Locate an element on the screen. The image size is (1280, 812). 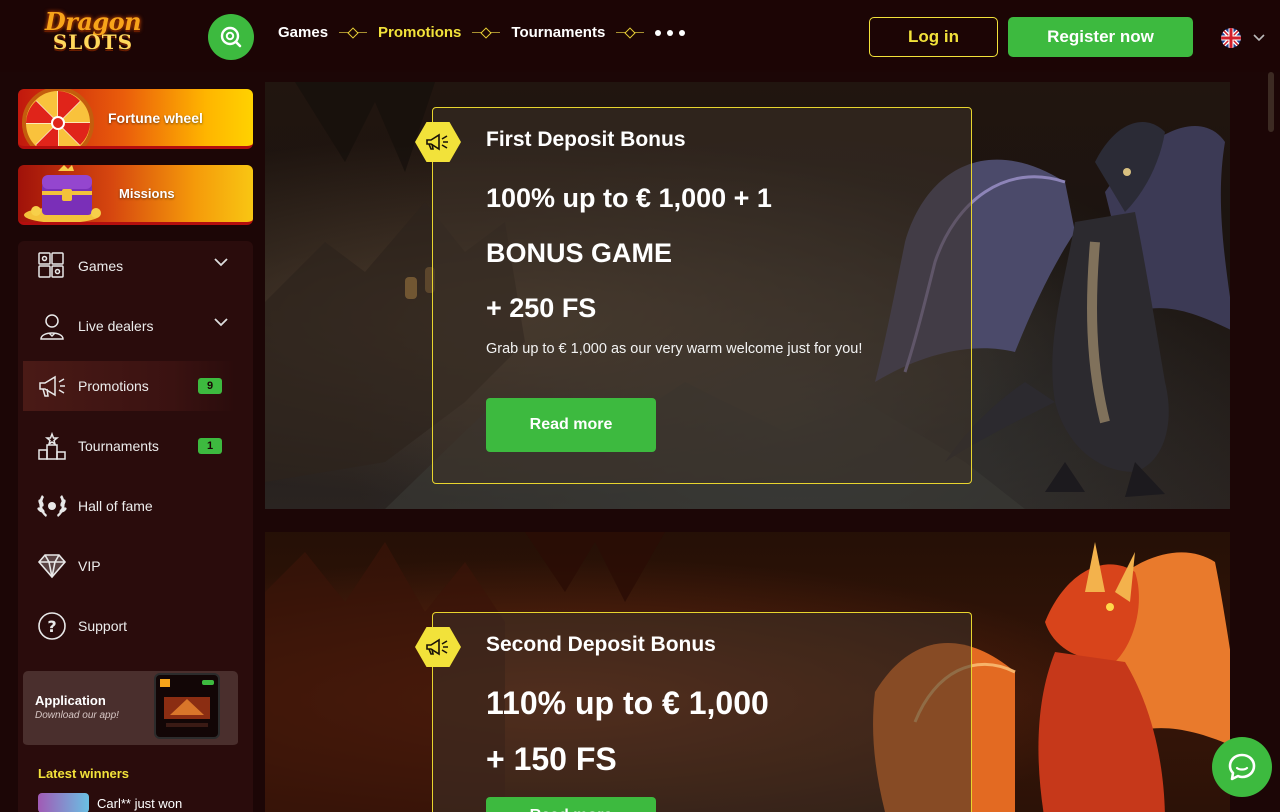
more-menu-icon is located at coordinates (670, 32).